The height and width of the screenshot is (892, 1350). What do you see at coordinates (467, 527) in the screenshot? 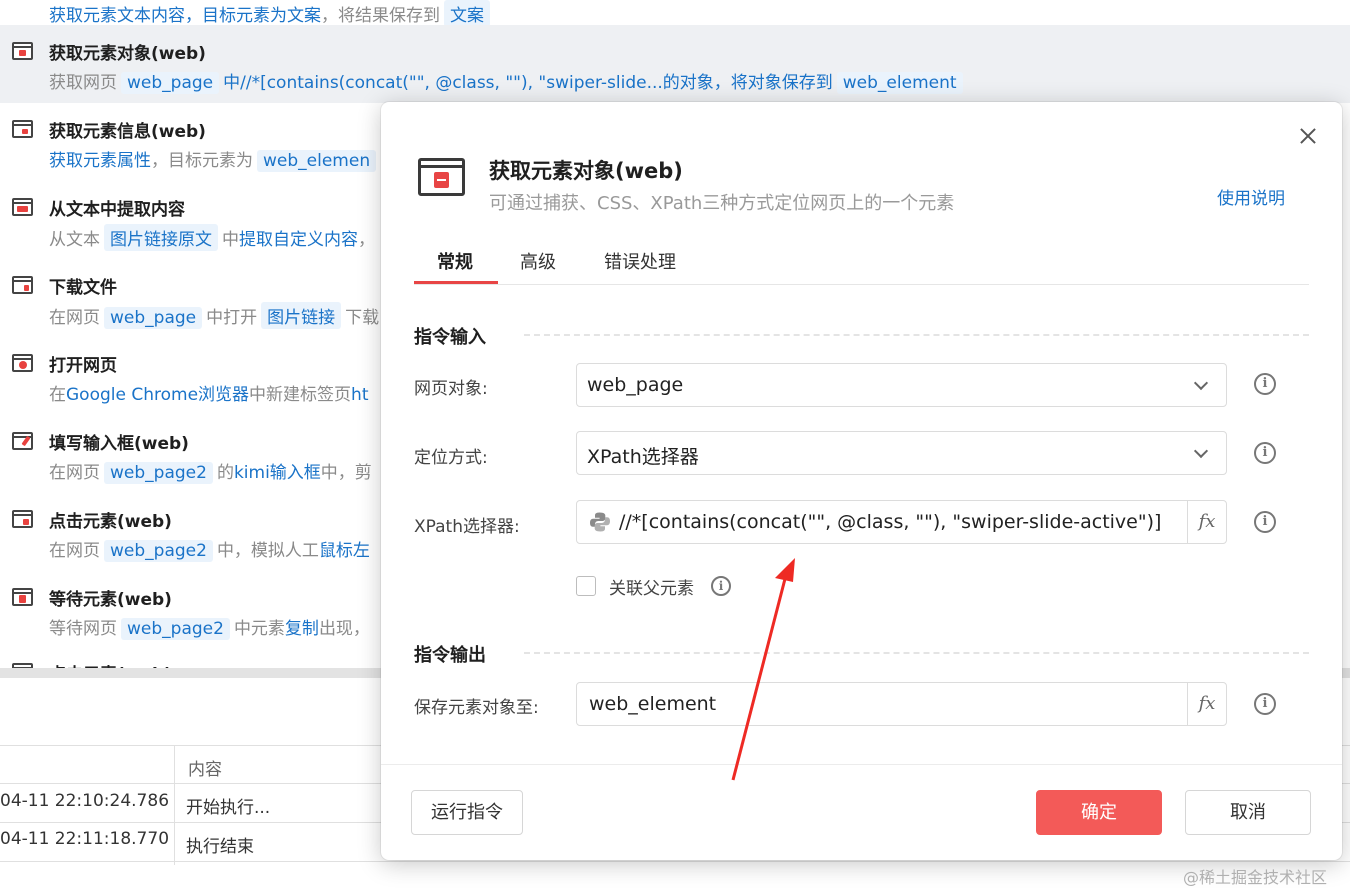
I see `xpath-label: XPath选择器:` at bounding box center [467, 527].